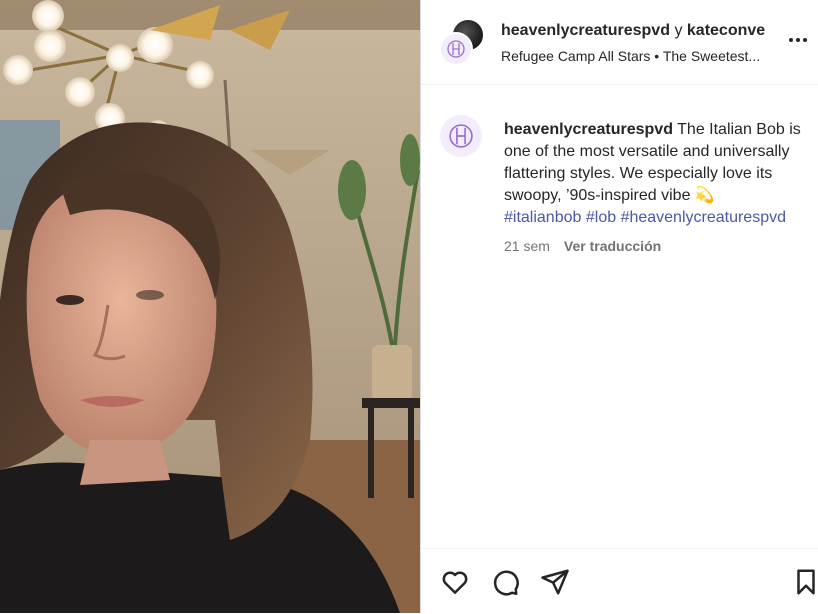  Describe the element at coordinates (619, 581) in the screenshot. I see `post-action-bar` at that location.